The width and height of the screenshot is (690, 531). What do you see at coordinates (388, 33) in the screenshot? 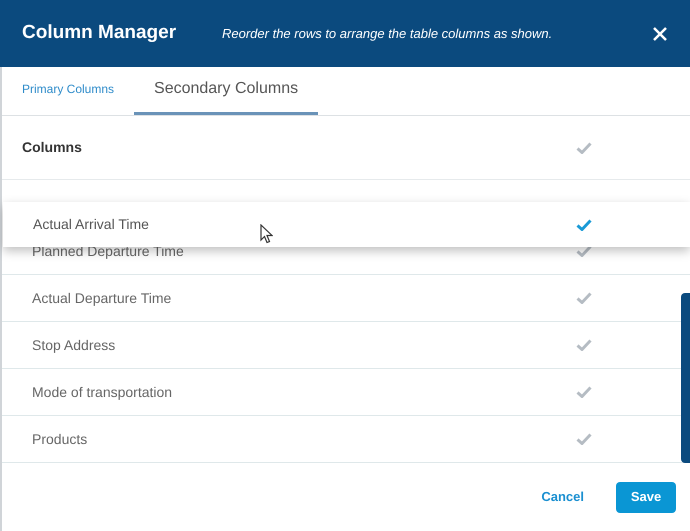
I see `dialog-hint: Reorder the rows to arrange the table columns as shown.` at bounding box center [388, 33].